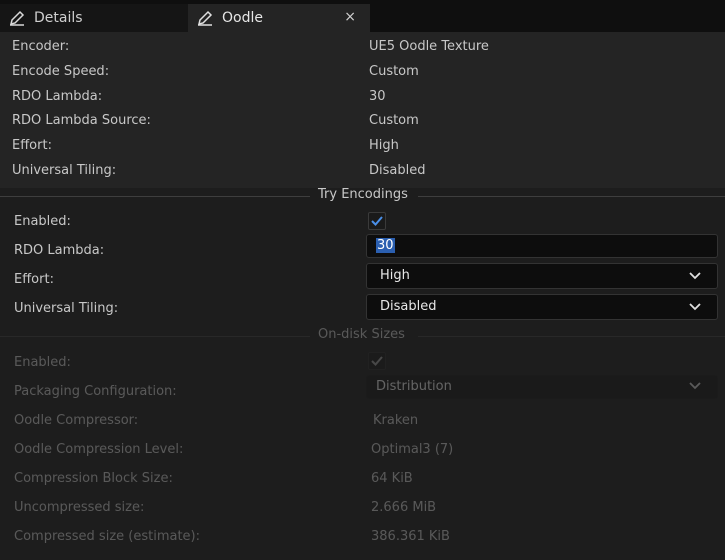 The height and width of the screenshot is (560, 725). What do you see at coordinates (404, 507) in the screenshot?
I see `ondisk-value: 2.666 MiB` at bounding box center [404, 507].